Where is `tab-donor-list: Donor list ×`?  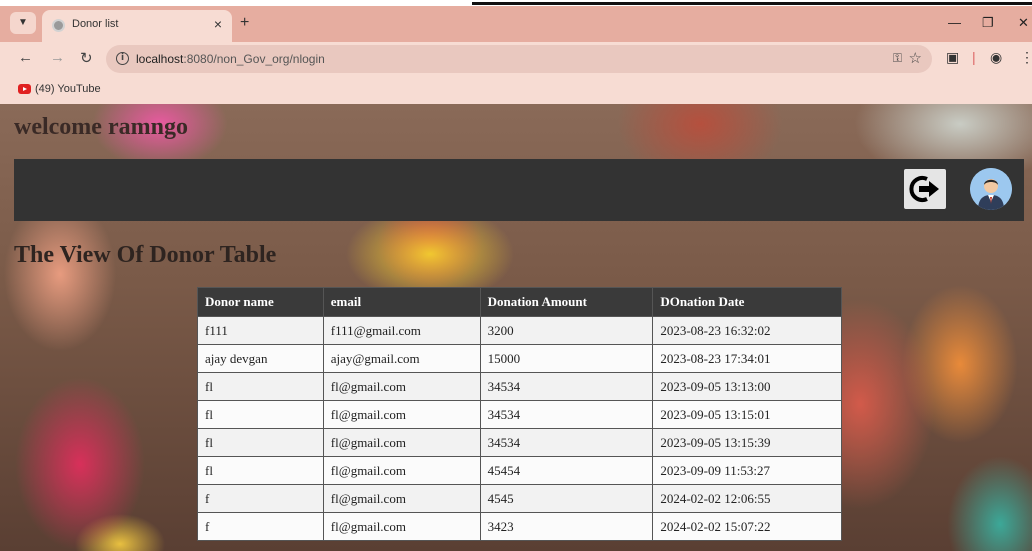 tab-donor-list: Donor list × is located at coordinates (137, 26).